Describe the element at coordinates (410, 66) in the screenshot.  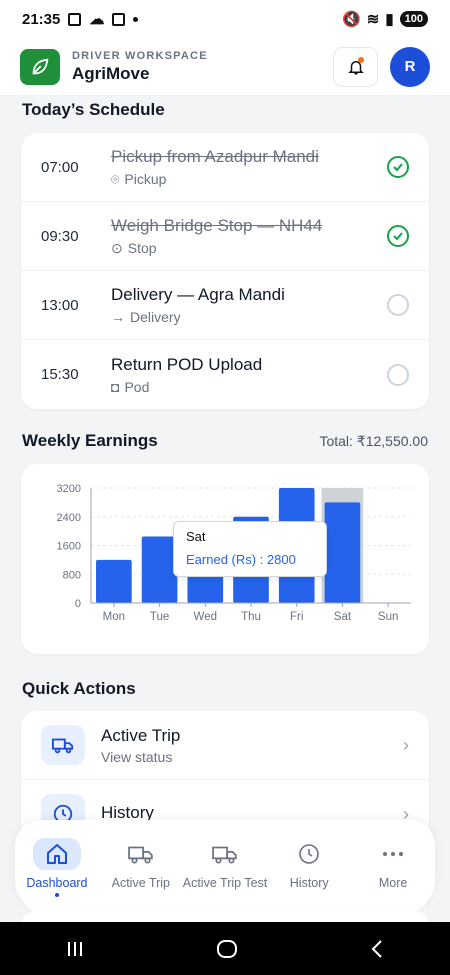
I see `avatar: R` at that location.